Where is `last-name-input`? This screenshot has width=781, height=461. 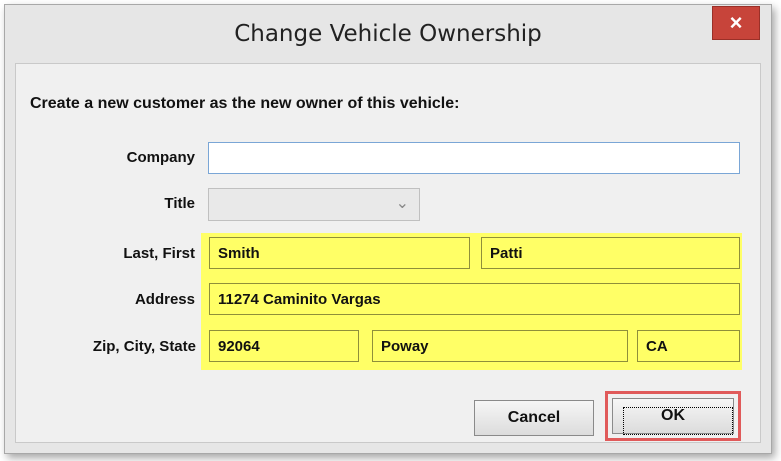
last-name-input is located at coordinates (339, 253).